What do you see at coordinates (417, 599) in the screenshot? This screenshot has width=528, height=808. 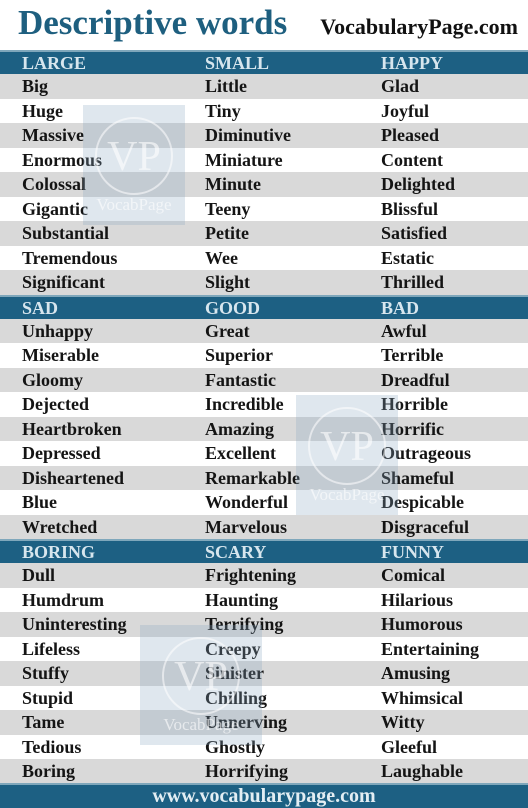 I see `word-cell: Hilarious` at bounding box center [417, 599].